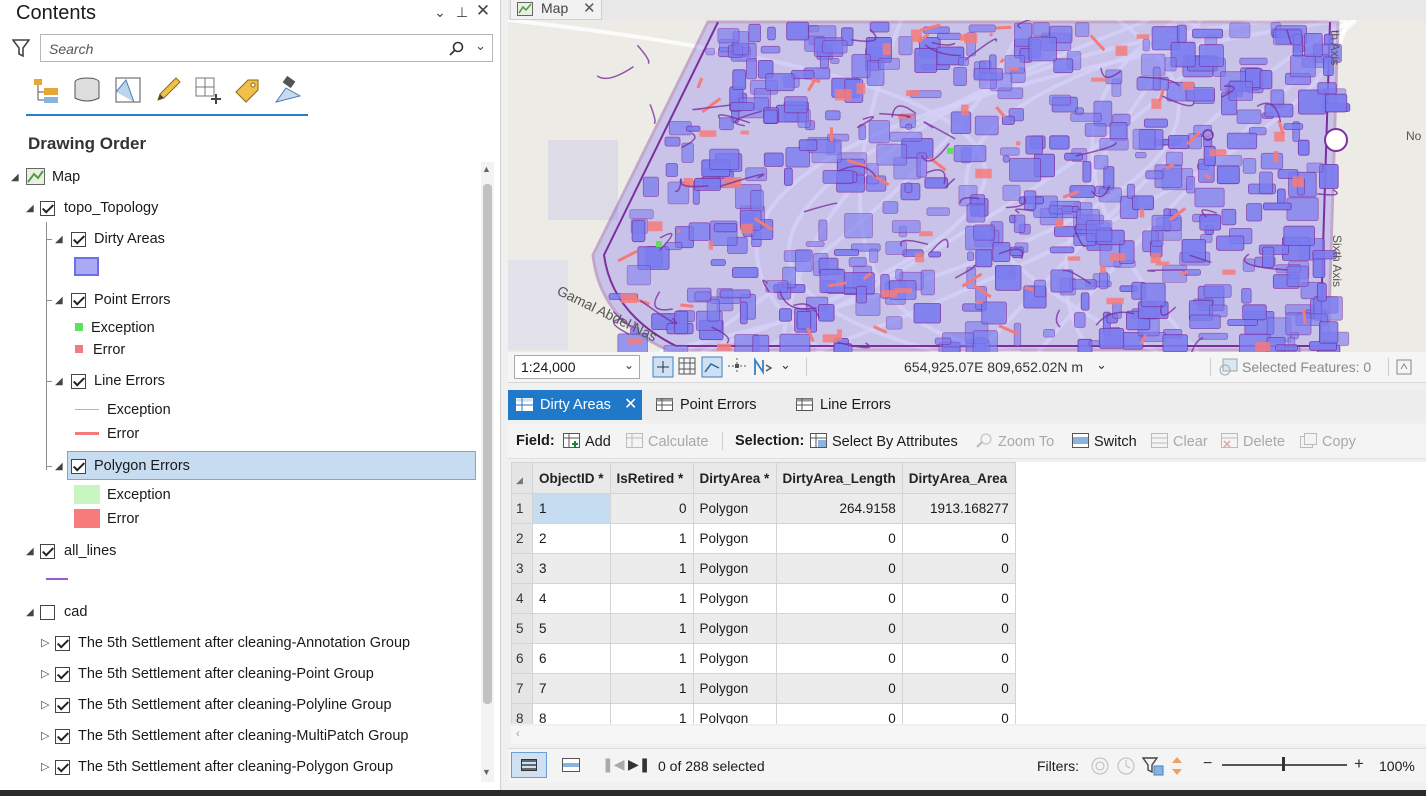 The width and height of the screenshot is (1426, 796). Describe the element at coordinates (47, 612) in the screenshot. I see `cad-checkbox` at that location.